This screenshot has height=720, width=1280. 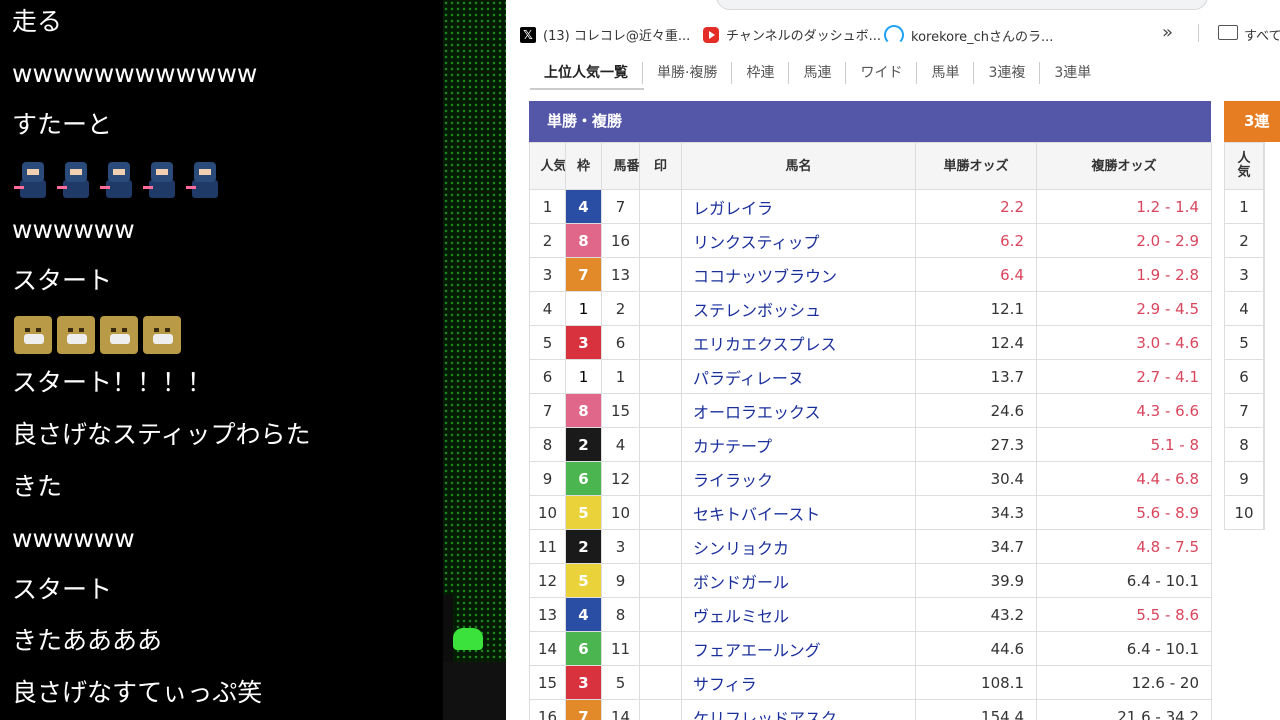 I want to click on table-row: 1, so click(x=1244, y=206).